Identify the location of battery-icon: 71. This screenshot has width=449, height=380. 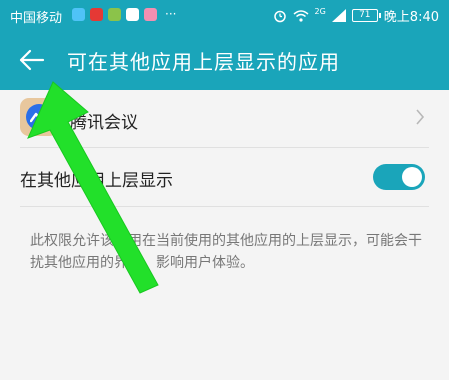
(366, 15).